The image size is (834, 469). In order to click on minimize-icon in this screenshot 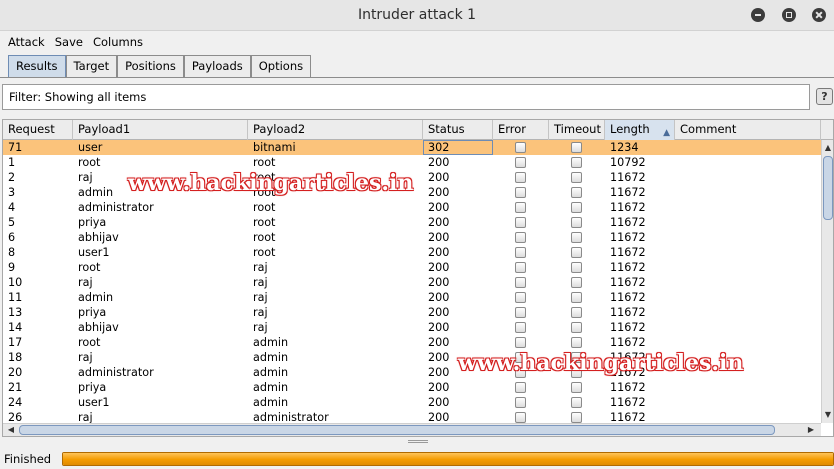, I will do `click(758, 15)`.